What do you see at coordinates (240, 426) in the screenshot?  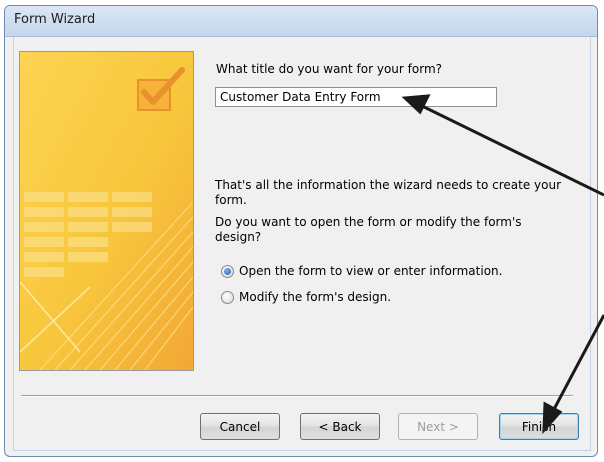 I see `cancel-button: Cancel` at bounding box center [240, 426].